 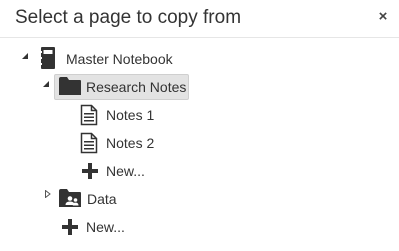 What do you see at coordinates (48, 194) in the screenshot?
I see `collapse-toggle-icon` at bounding box center [48, 194].